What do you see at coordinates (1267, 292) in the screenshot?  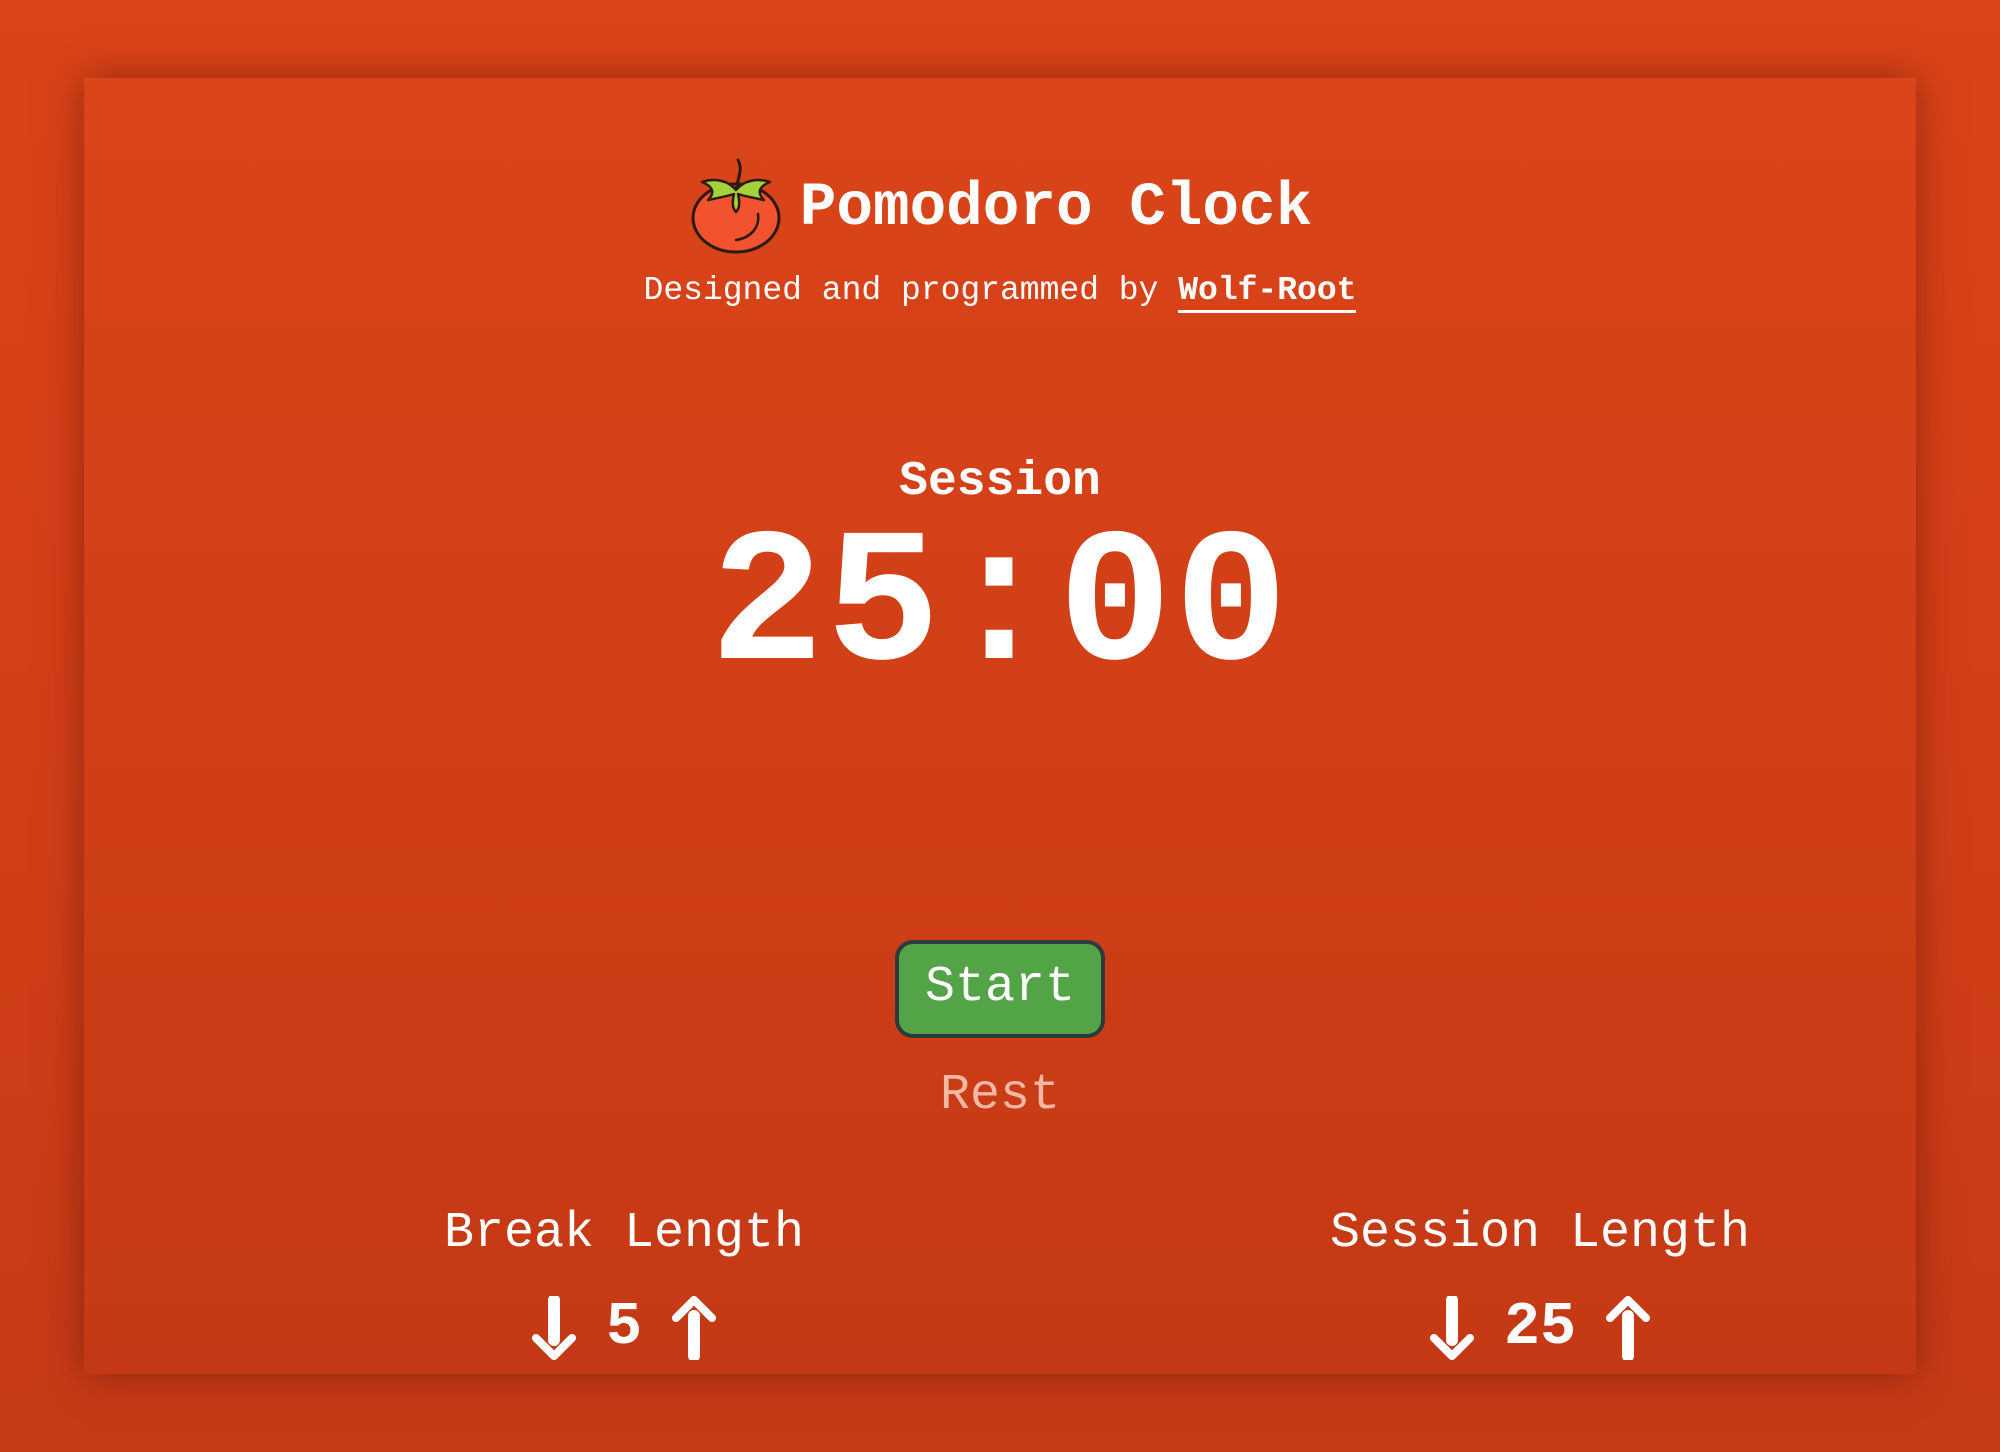 I see `author-link: Wolf-Root` at bounding box center [1267, 292].